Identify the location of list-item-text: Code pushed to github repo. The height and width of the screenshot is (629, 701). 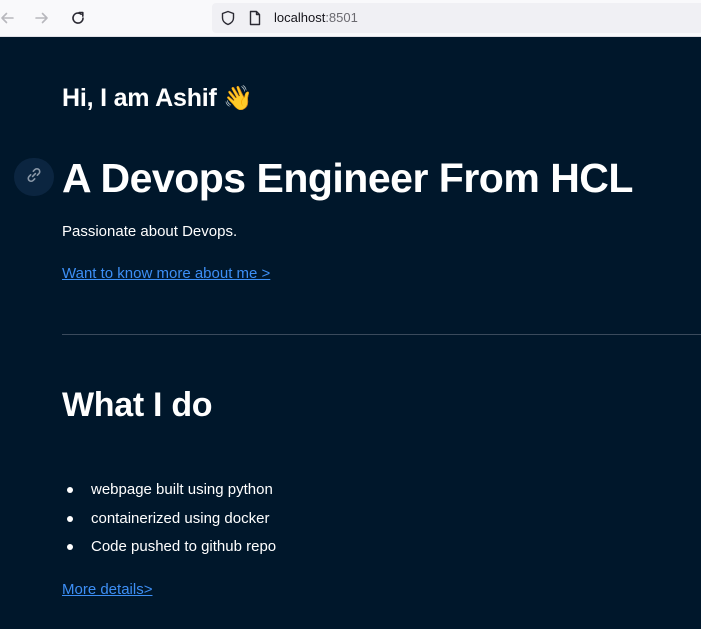
(184, 546).